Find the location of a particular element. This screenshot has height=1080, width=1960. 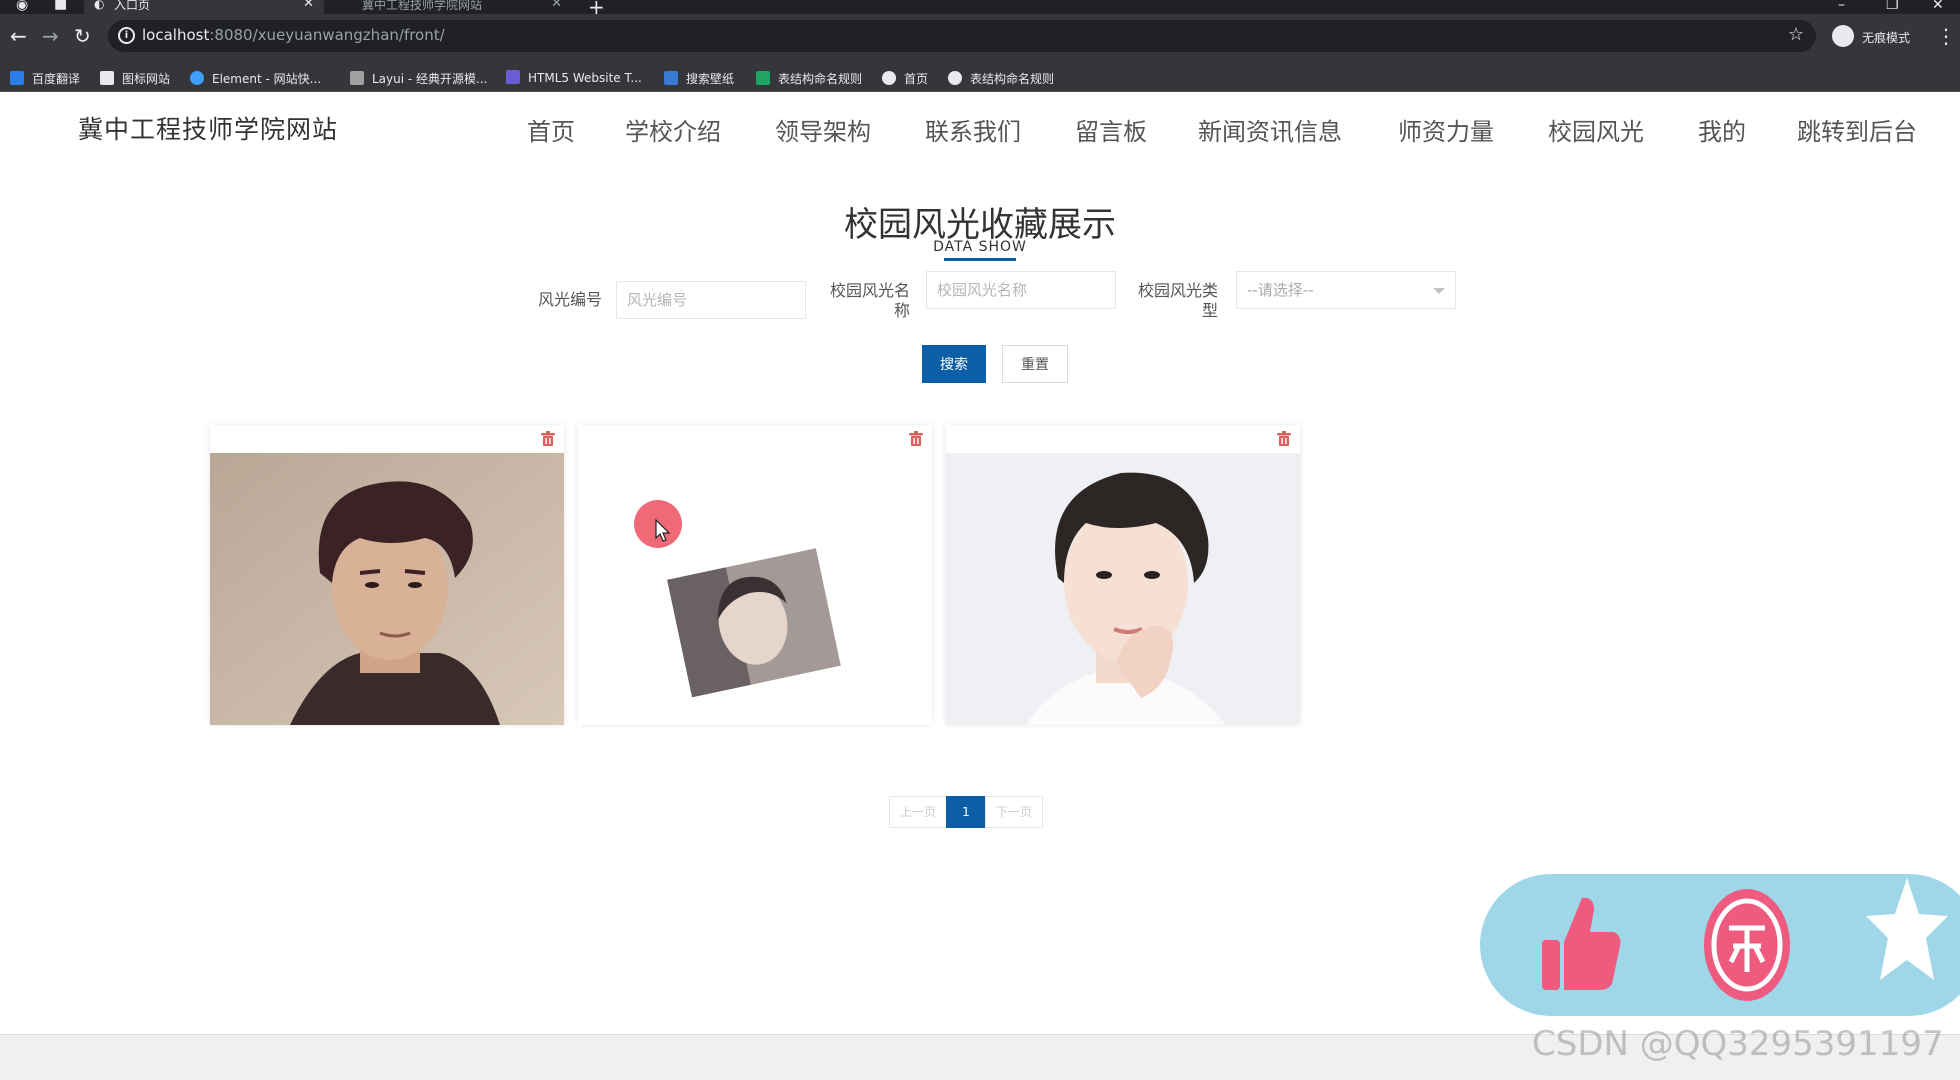

site-info-icon: i is located at coordinates (126, 35).